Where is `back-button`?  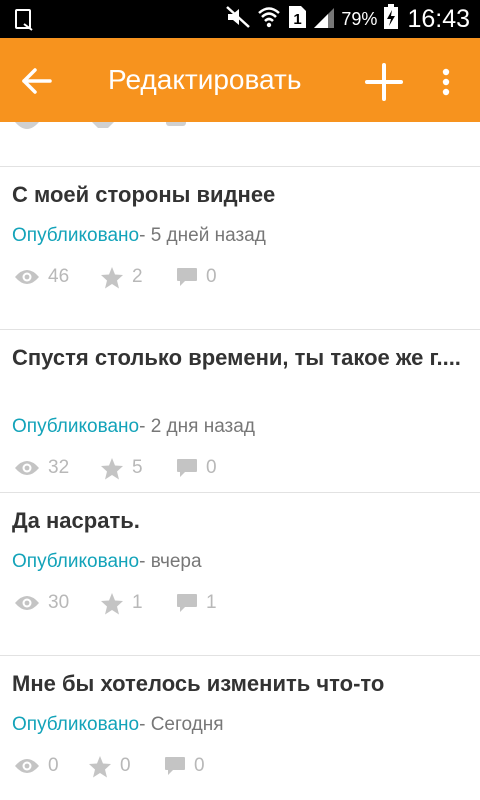 back-button is located at coordinates (38, 81).